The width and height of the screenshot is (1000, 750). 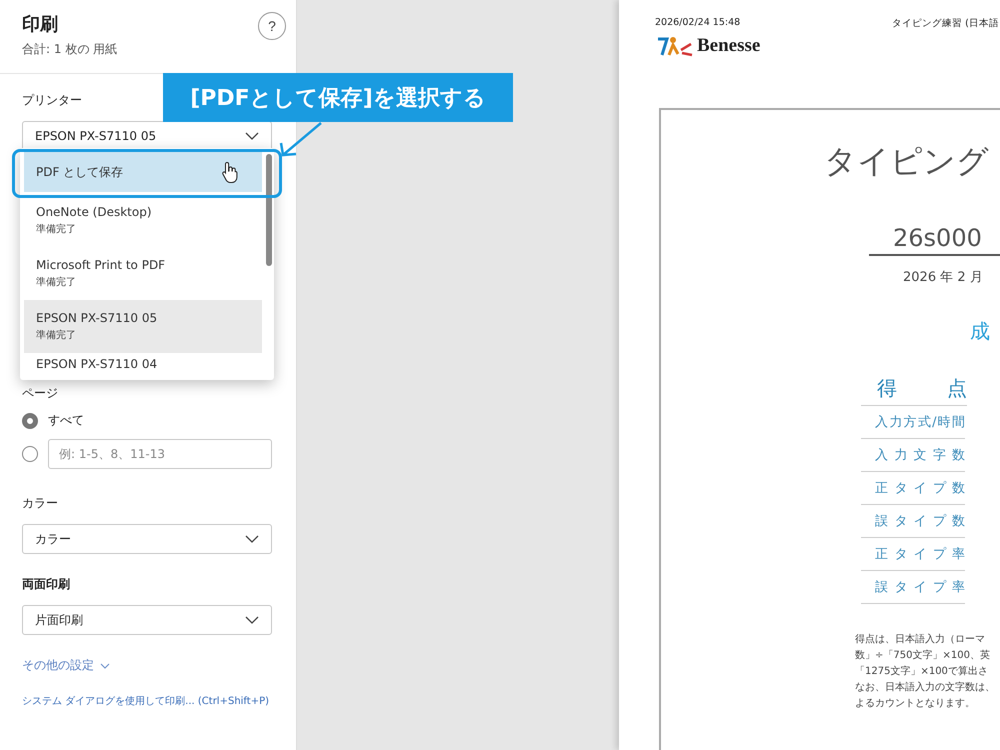 I want to click on printer-option: EPSON PX-S7110 05 準備完了, so click(x=143, y=326).